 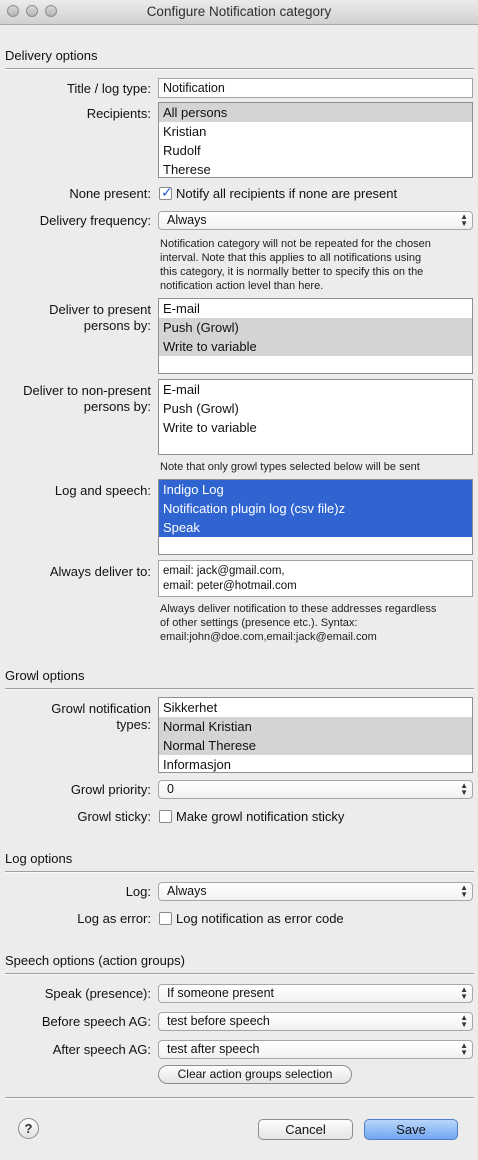 What do you see at coordinates (260, 816) in the screenshot?
I see `growl-sticky-checkbox-label: Make growl notification sticky` at bounding box center [260, 816].